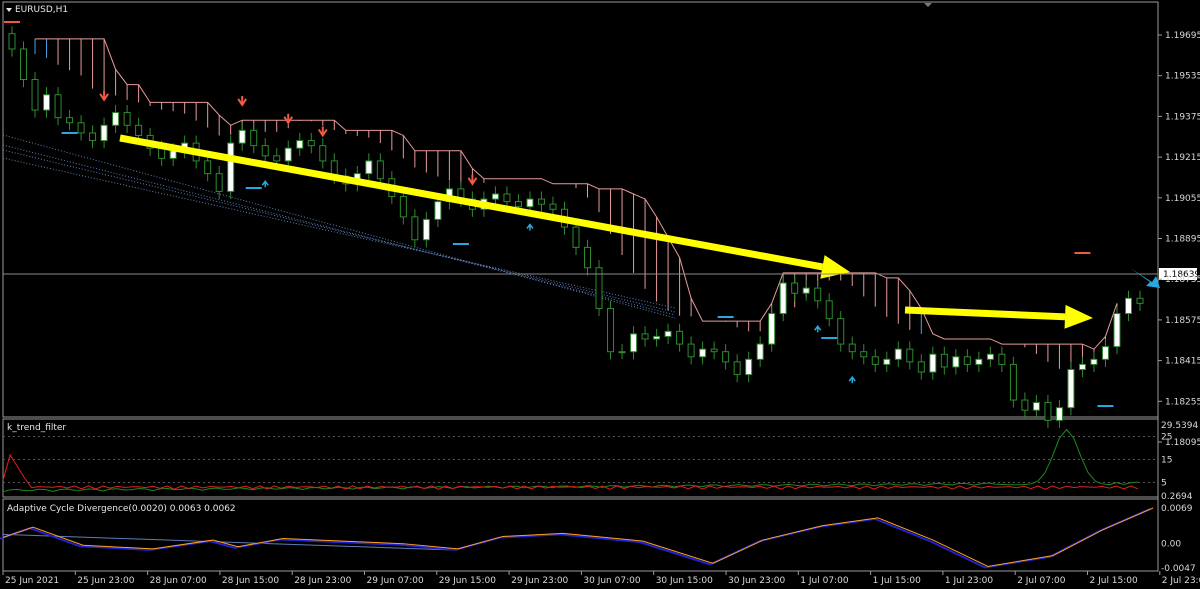 This screenshot has width=1200, height=589. I want to click on window-title: EURUSD,H1, so click(41, 10).